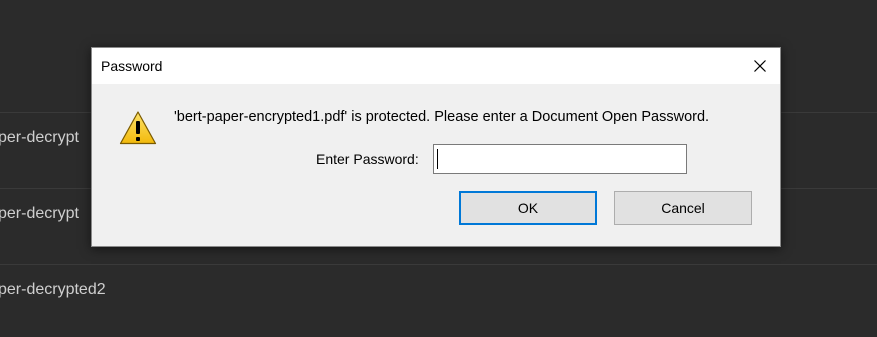 Image resolution: width=877 pixels, height=337 pixels. I want to click on close-icon, so click(760, 66).